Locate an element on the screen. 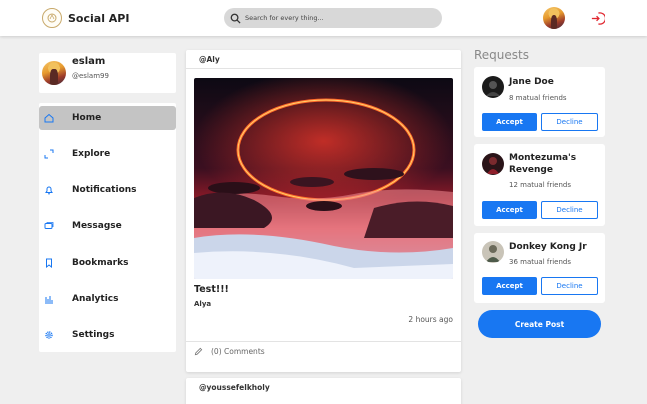 The image size is (647, 404). sidebar-item-messages: Messagse is located at coordinates (107, 226).